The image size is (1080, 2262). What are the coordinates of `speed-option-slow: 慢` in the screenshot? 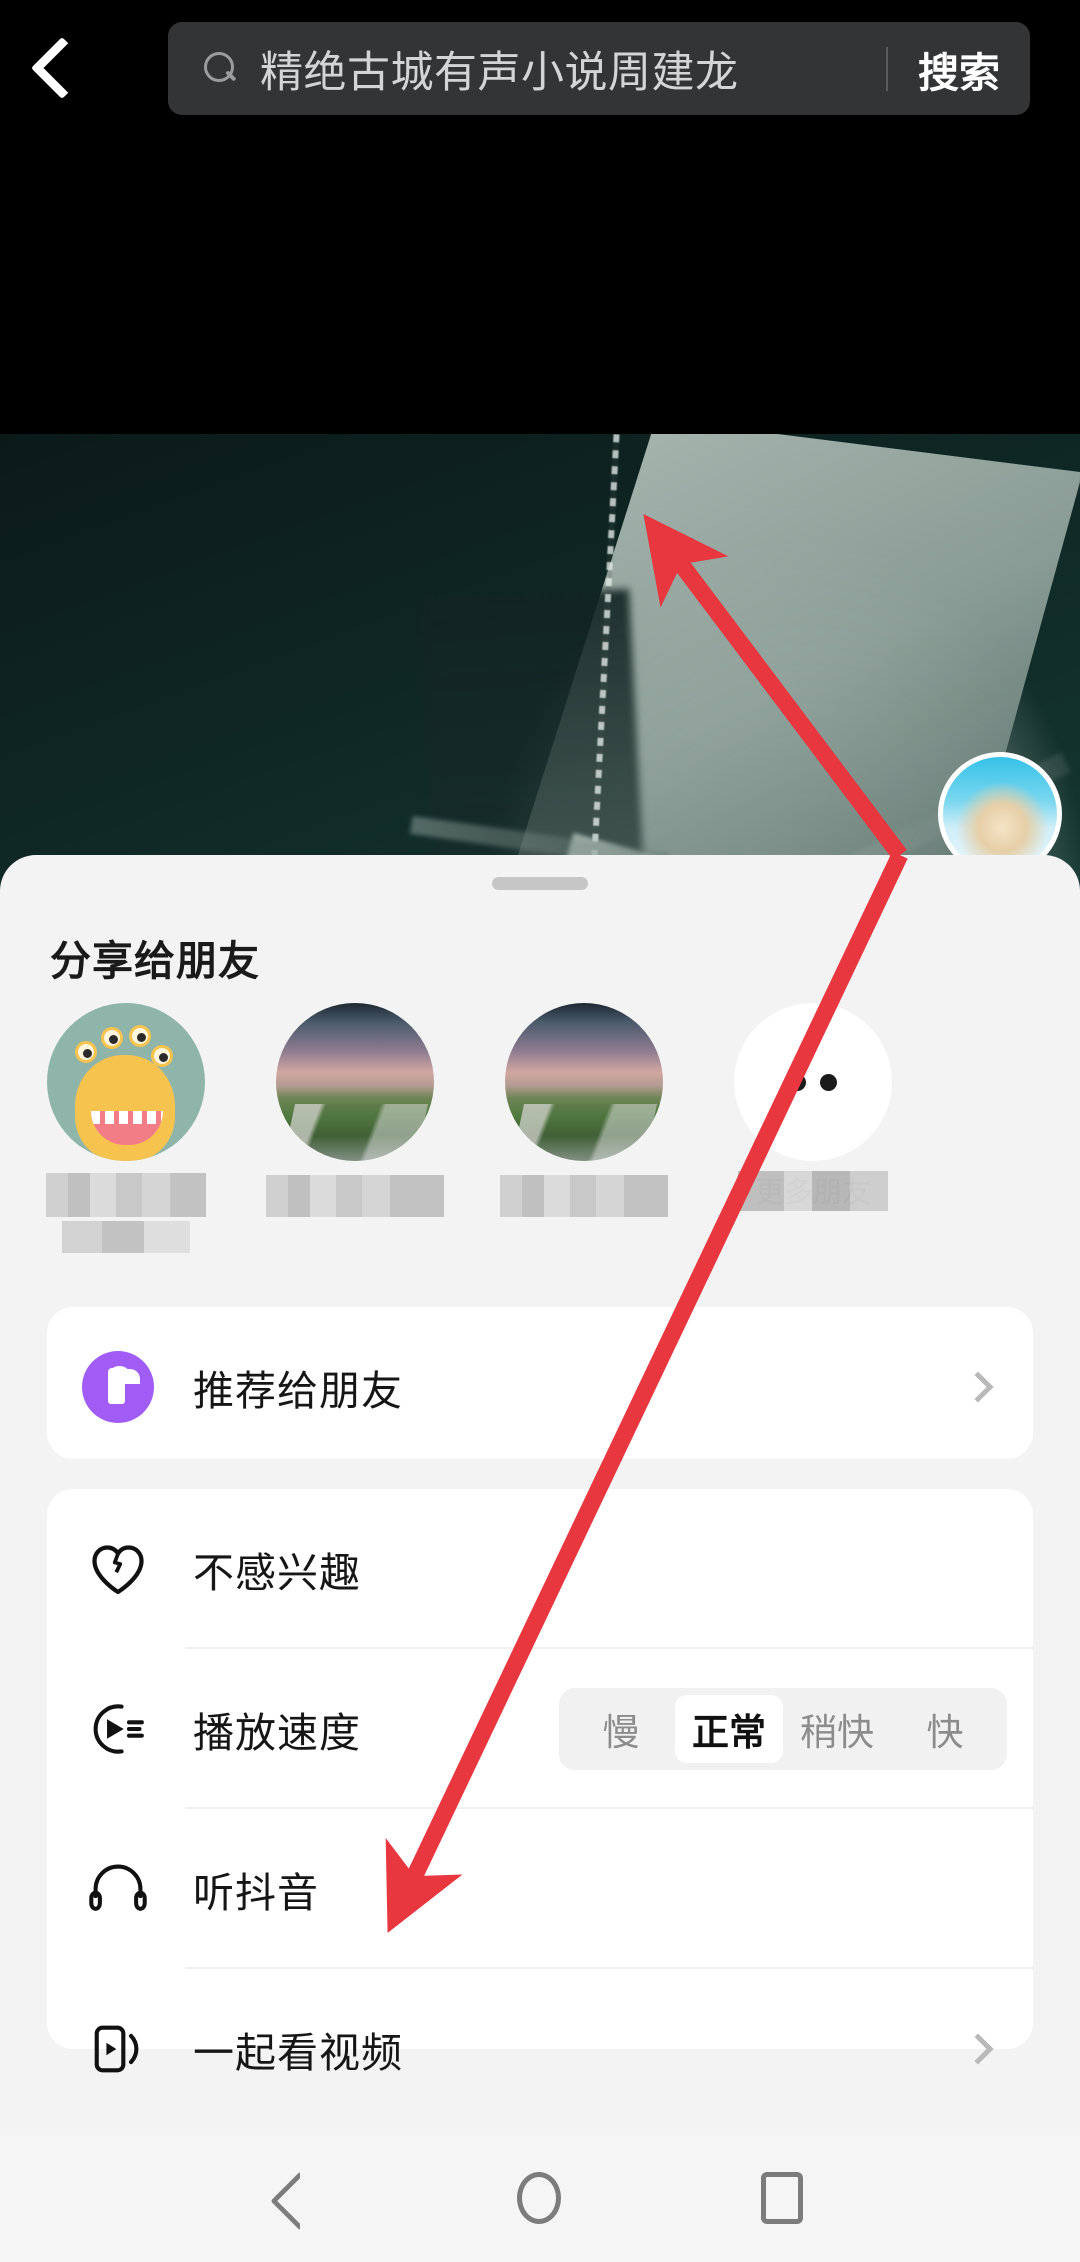 It's located at (621, 1729).